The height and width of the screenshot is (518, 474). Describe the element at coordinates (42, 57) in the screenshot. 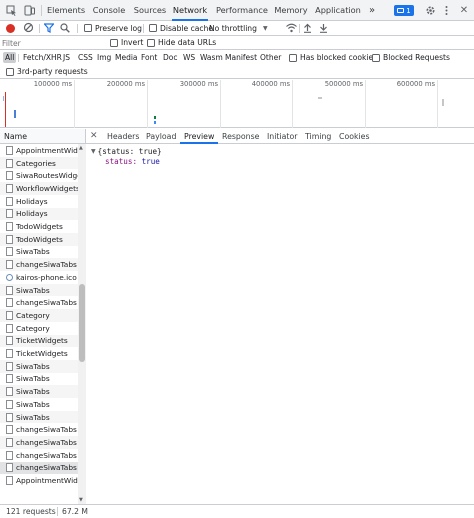

I see `type-filter-fetch-xhr: Fetch/XHR` at that location.